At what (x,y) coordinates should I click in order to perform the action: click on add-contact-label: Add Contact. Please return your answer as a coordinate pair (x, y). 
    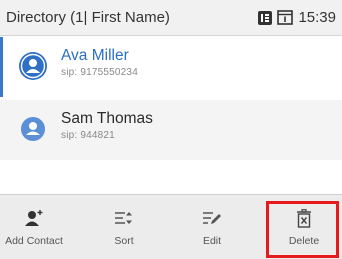
    Looking at the image, I should click on (34, 241).